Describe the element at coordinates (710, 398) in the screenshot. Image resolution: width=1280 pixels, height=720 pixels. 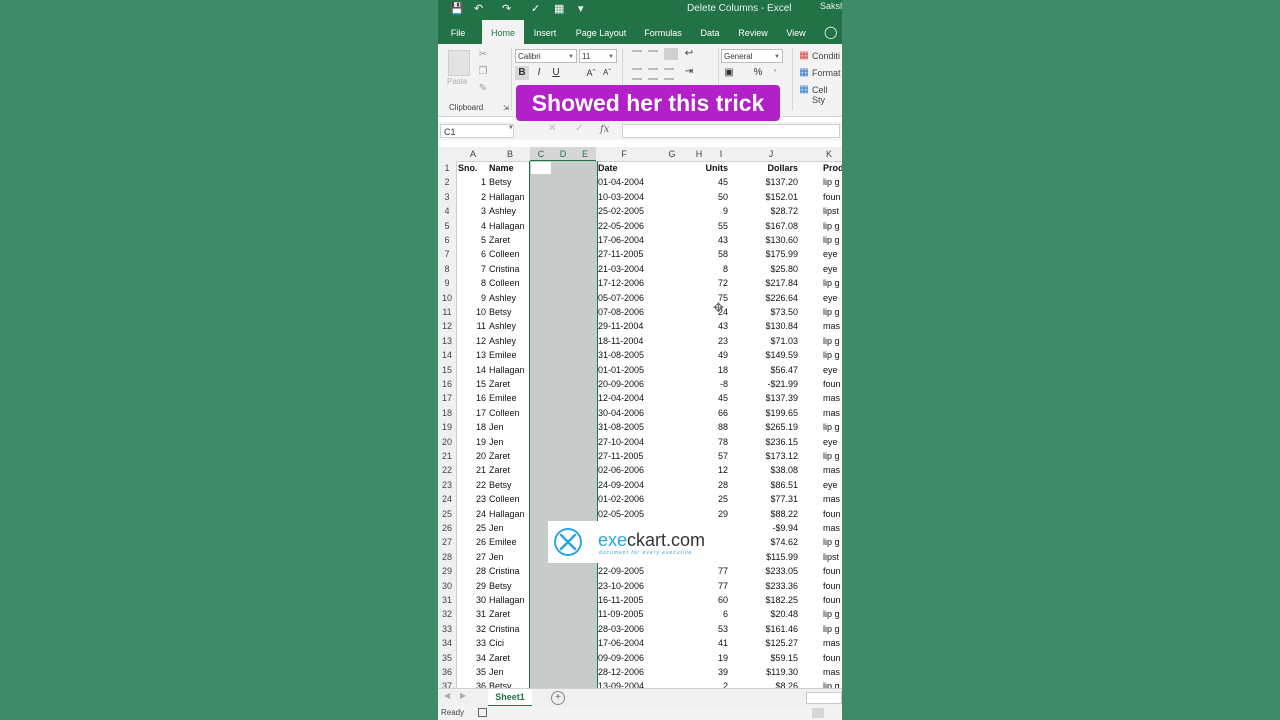
I see `cell-units: 45` at that location.